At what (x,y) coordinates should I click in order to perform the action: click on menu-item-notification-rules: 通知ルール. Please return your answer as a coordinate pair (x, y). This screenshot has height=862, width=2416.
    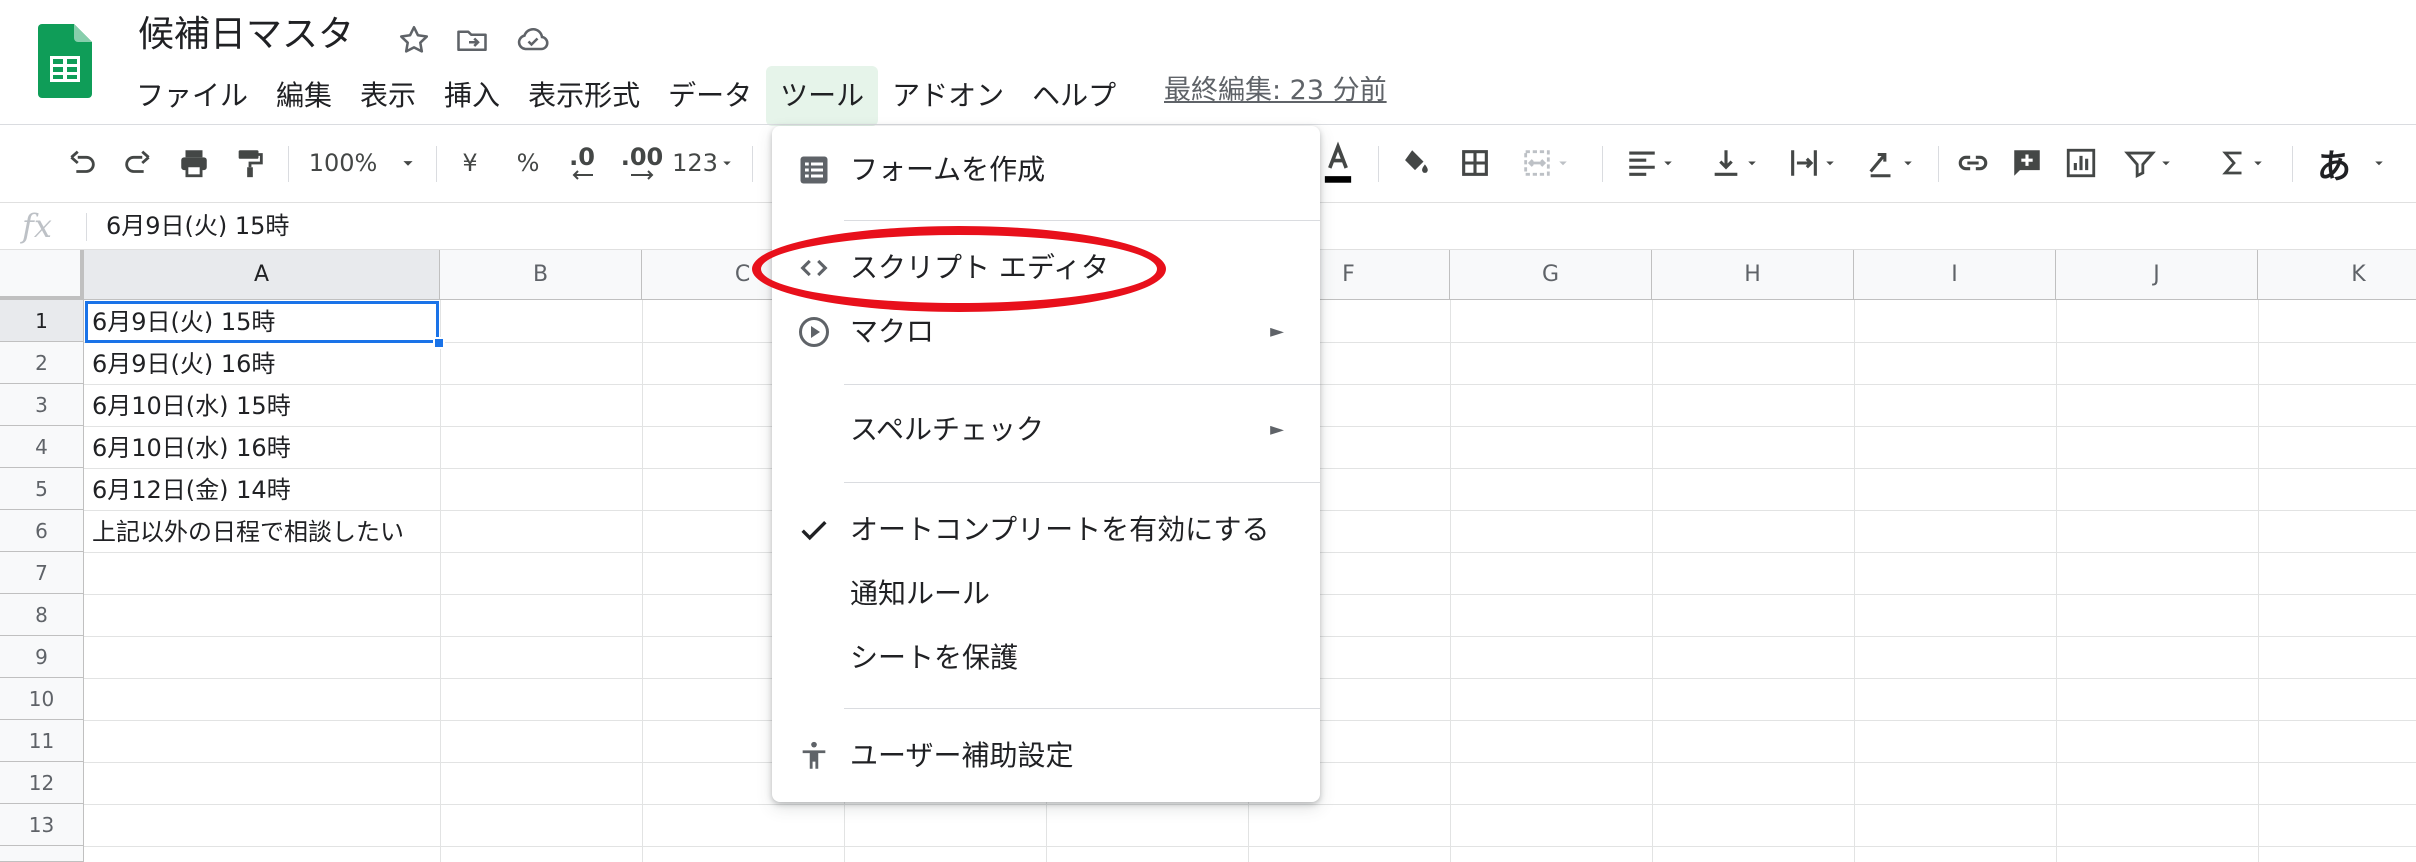
    Looking at the image, I should click on (1046, 594).